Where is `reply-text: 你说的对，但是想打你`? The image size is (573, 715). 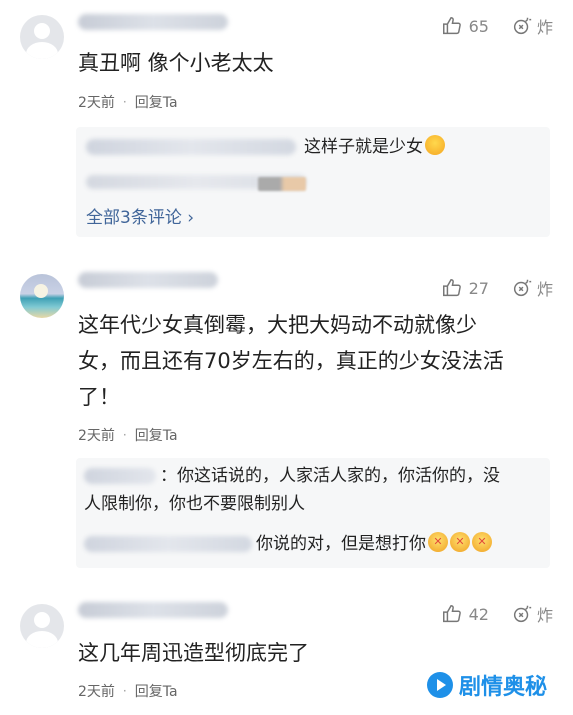
reply-text: 你说的对，但是想打你 is located at coordinates (341, 544).